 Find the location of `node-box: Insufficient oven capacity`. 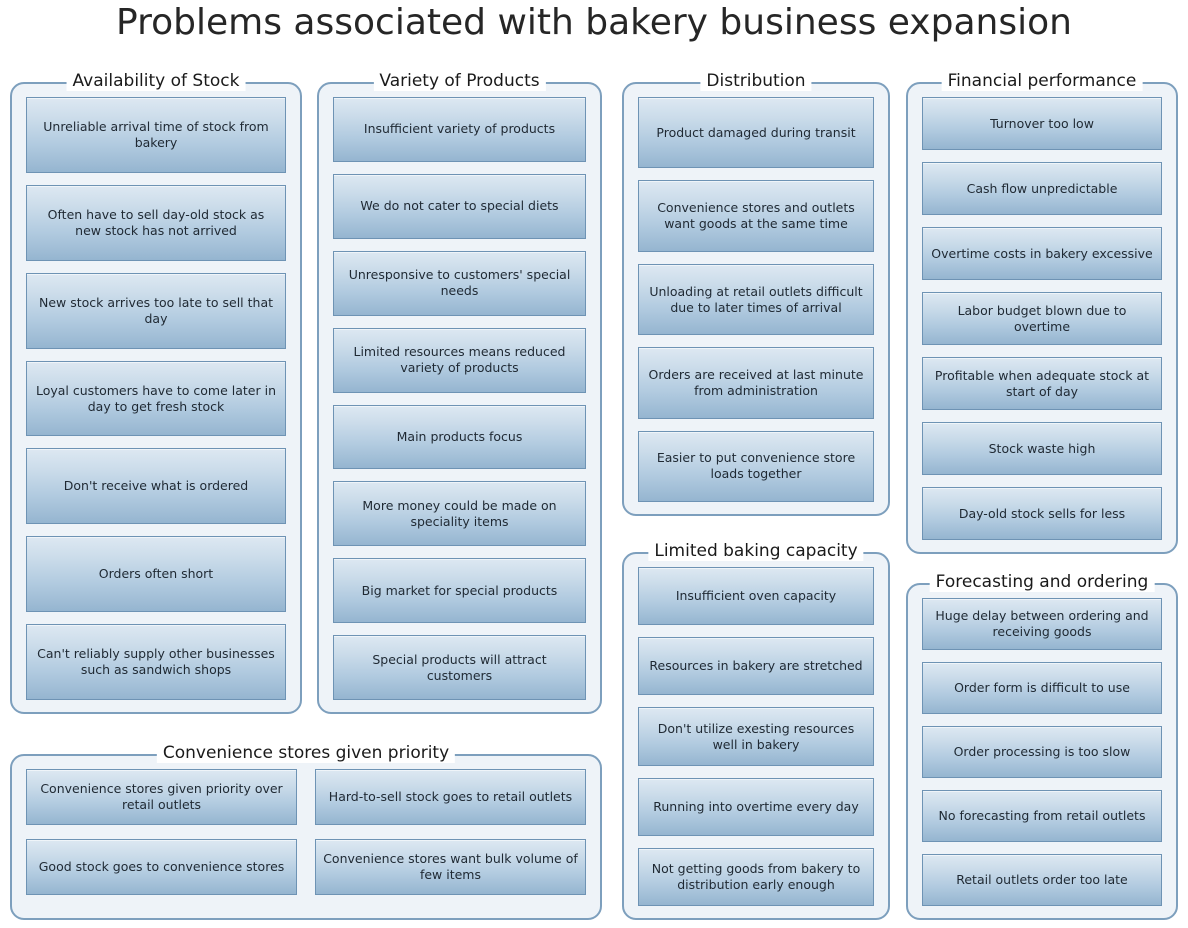

node-box: Insufficient oven capacity is located at coordinates (756, 596).